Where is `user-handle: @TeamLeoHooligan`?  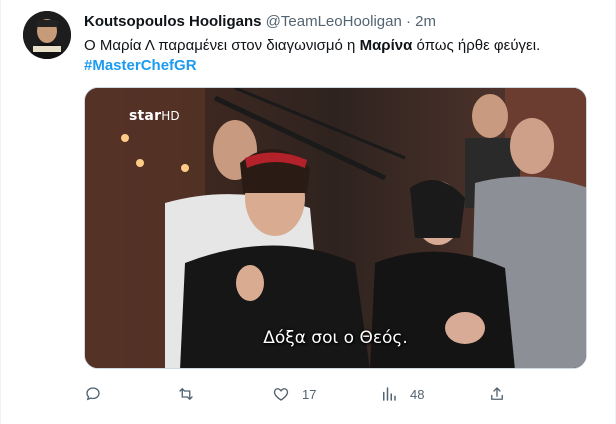 user-handle: @TeamLeoHooligan is located at coordinates (334, 21).